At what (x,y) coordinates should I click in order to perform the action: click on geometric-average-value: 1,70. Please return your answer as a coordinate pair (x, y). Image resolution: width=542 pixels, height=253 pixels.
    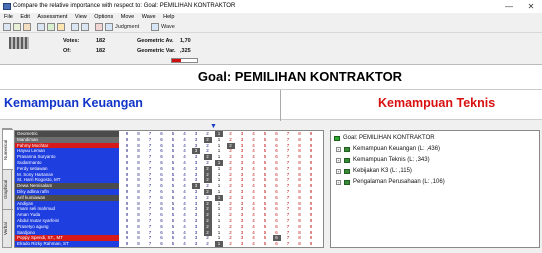
    Looking at the image, I should click on (185, 41).